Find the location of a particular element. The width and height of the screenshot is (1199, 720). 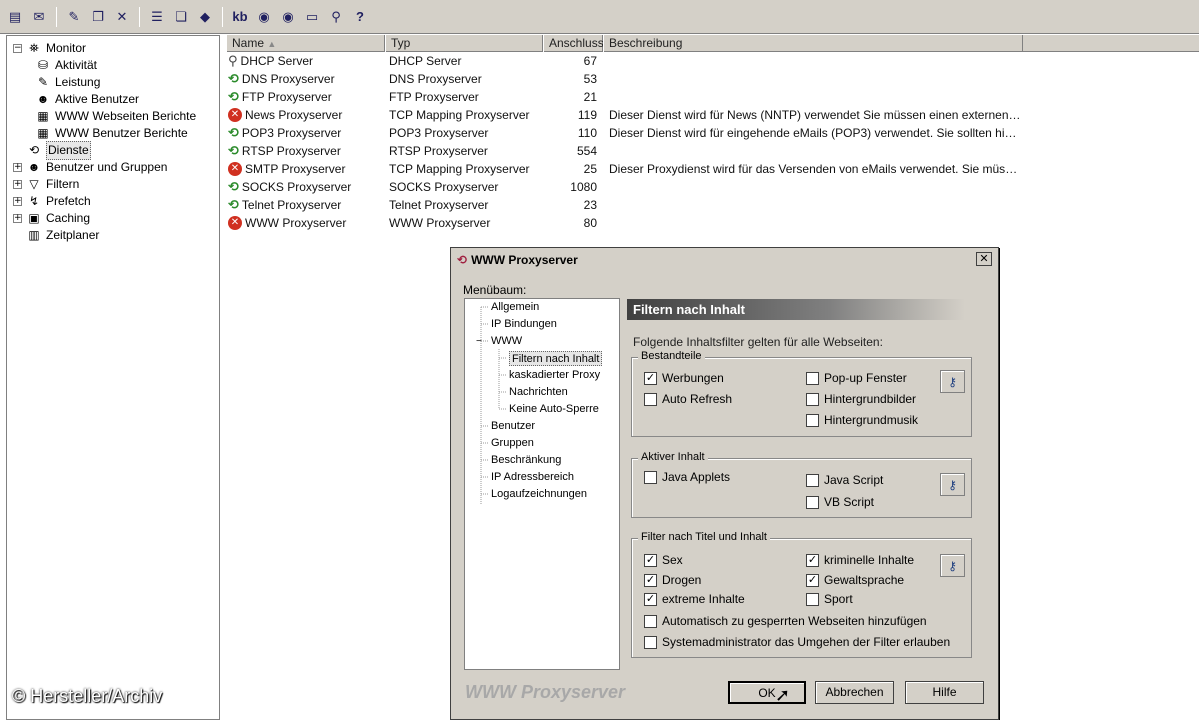

checkbox-sport: Sport is located at coordinates (829, 599).